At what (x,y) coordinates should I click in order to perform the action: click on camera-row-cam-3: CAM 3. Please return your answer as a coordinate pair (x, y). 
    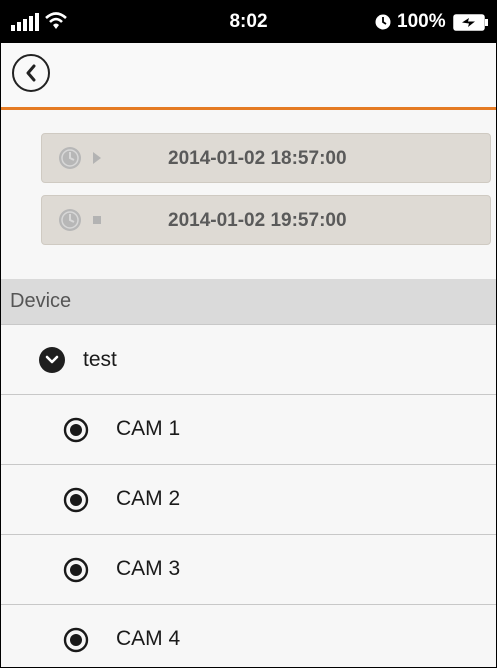
    Looking at the image, I should click on (248, 570).